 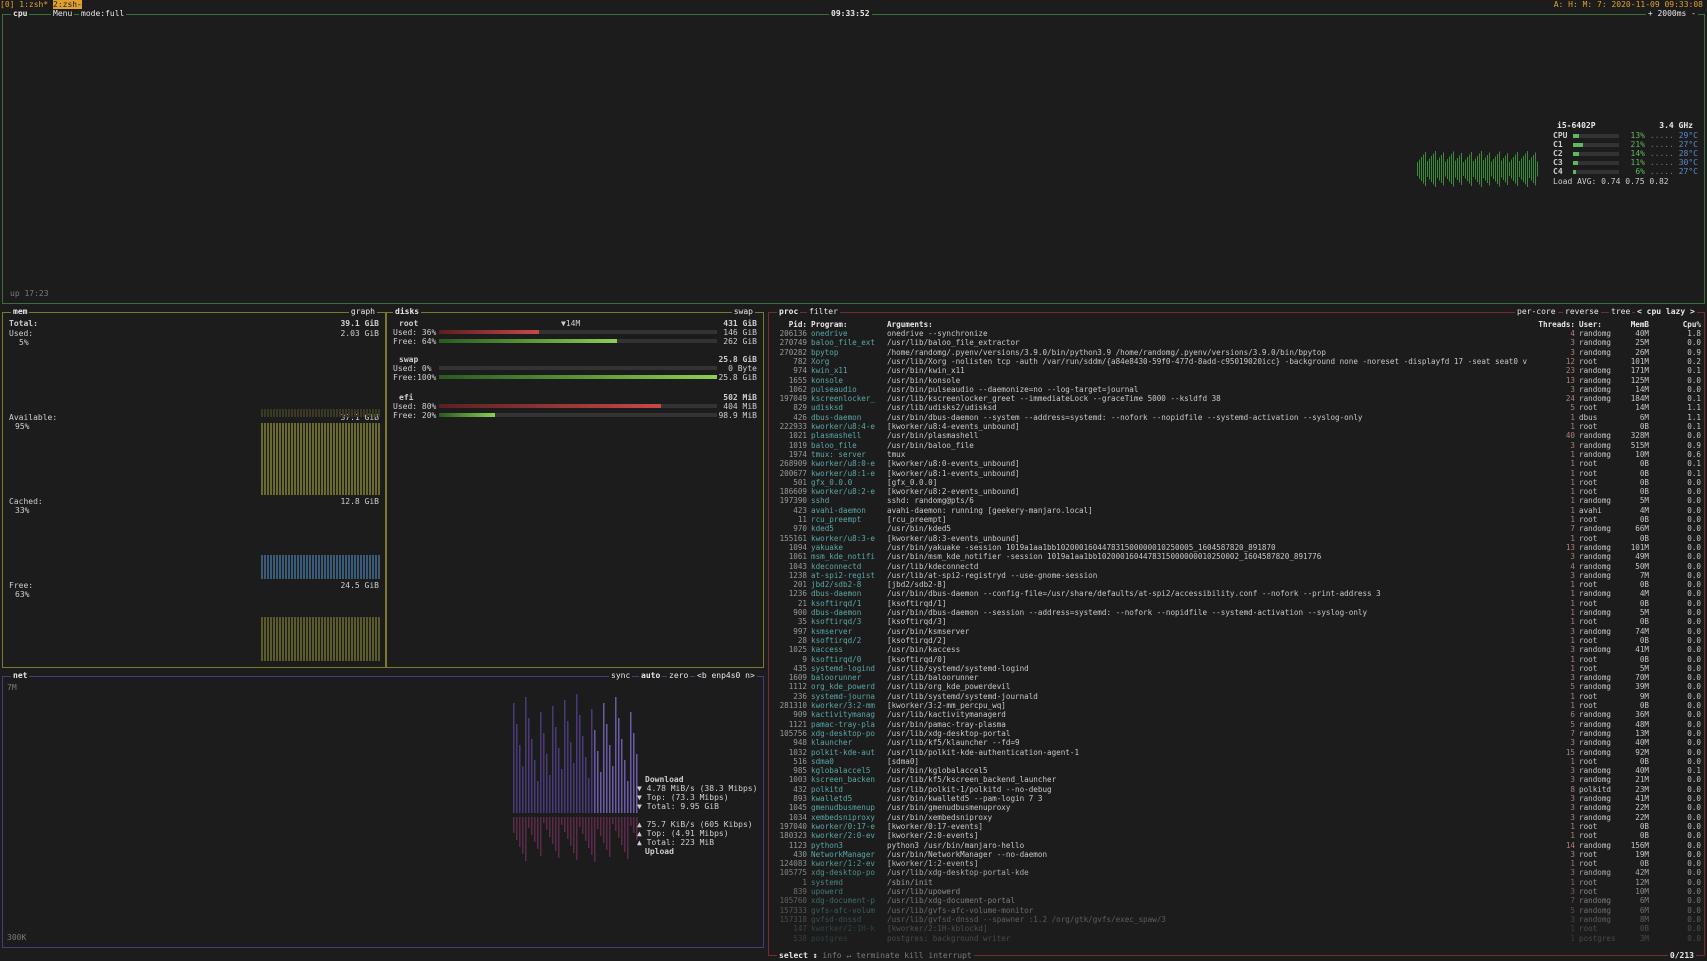 I want to click on process-row: 11 rcu_preempt [rcu_preempt], so click(x=1151, y=519).